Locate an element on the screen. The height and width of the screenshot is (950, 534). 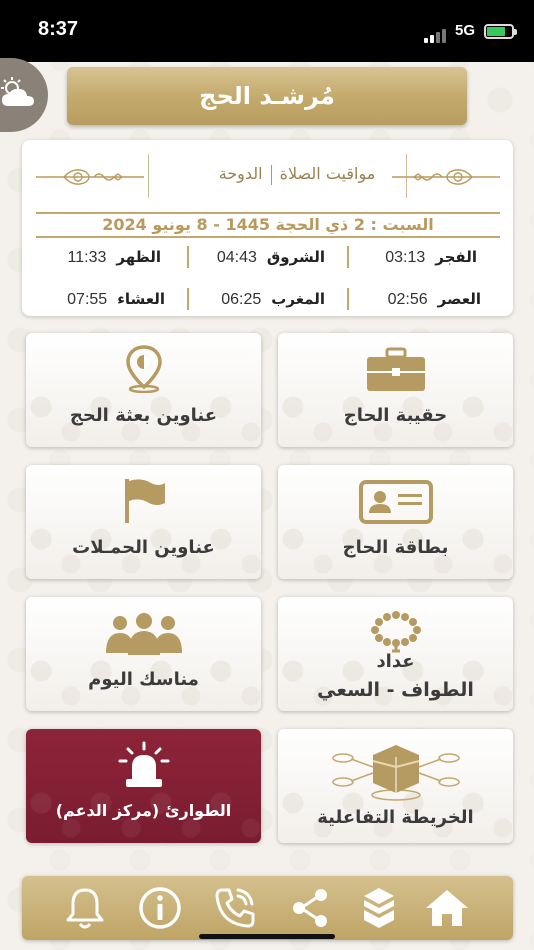
prayer-times-row-2: العصر02:56 المغرب06:25 العشاء07:55 is located at coordinates (267, 299).